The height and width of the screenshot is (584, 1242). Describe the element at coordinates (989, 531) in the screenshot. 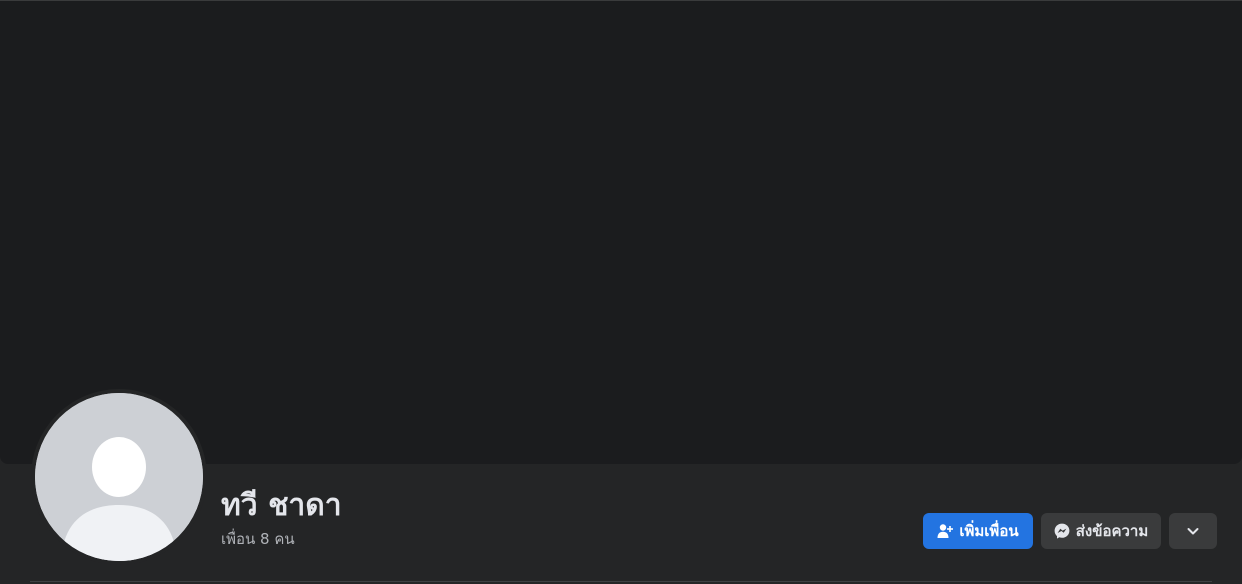

I see `add-friend-label: เพิ่มเพื่อน` at that location.